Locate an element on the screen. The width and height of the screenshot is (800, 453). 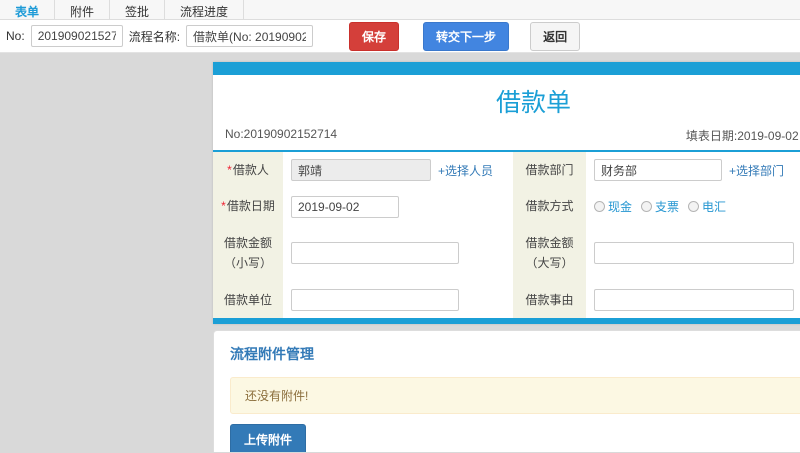
loan-unit-input is located at coordinates (375, 299).